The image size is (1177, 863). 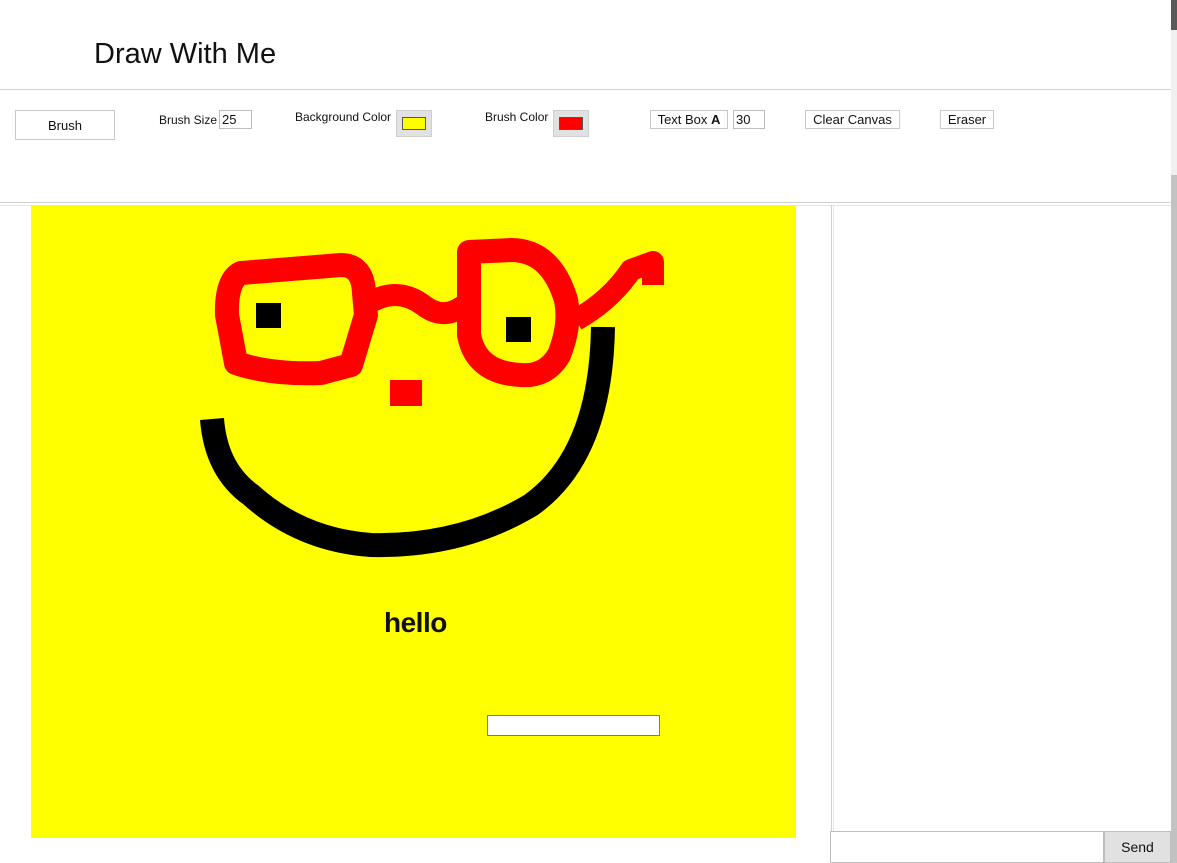 I want to click on background-color-label: Background Color, so click(x=343, y=117).